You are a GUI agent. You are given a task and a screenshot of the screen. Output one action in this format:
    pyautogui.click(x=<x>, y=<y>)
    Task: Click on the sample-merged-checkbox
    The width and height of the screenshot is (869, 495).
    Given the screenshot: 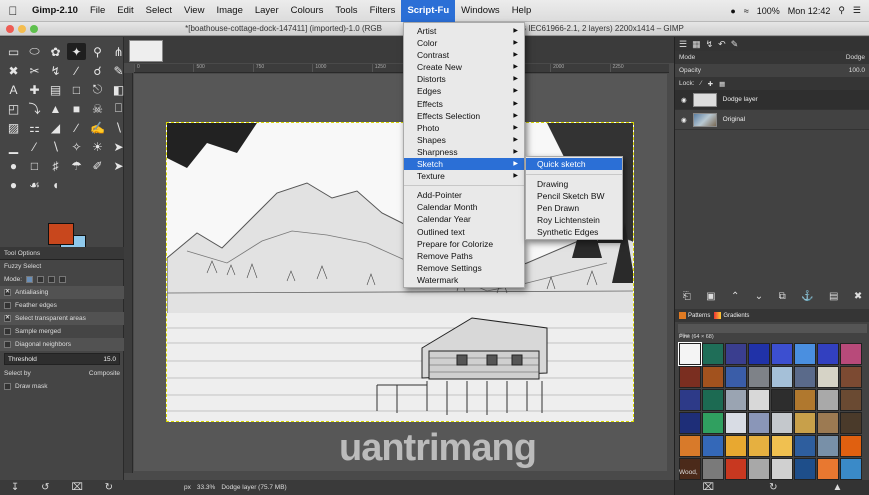 What is the action you would take?
    pyautogui.click(x=7, y=331)
    